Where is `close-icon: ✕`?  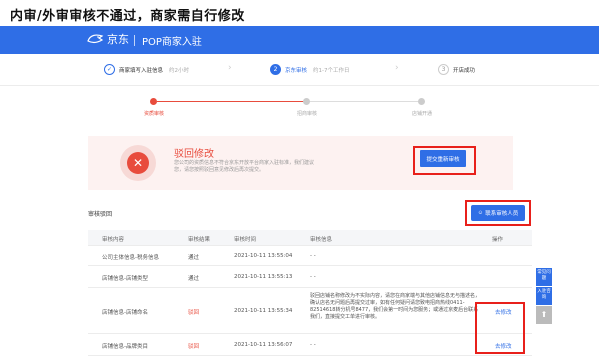 close-icon: ✕ is located at coordinates (138, 163).